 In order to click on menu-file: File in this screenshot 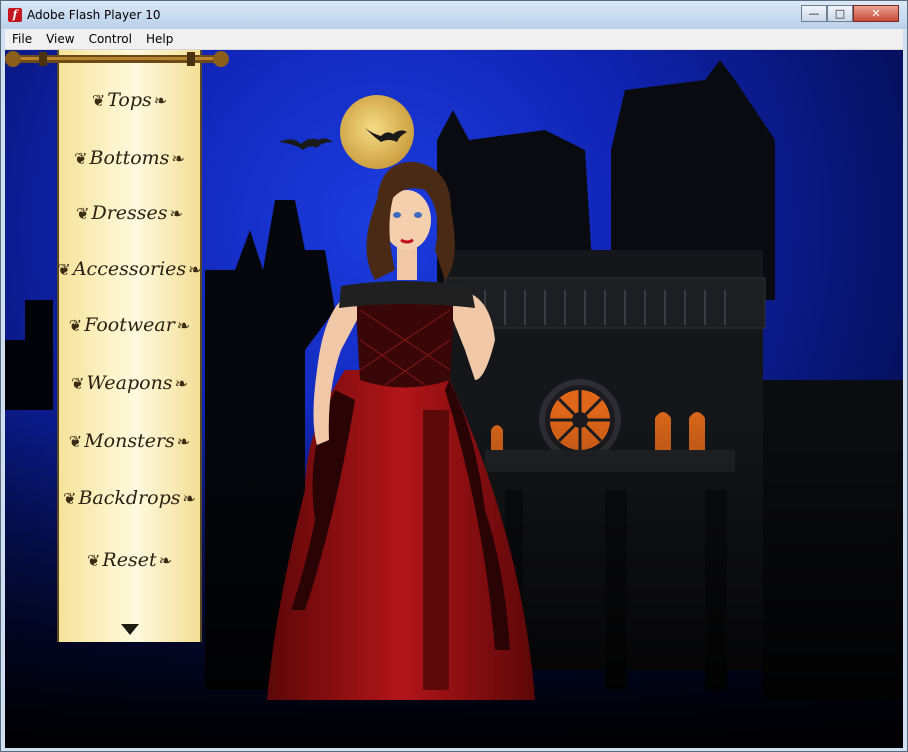, I will do `click(22, 39)`.